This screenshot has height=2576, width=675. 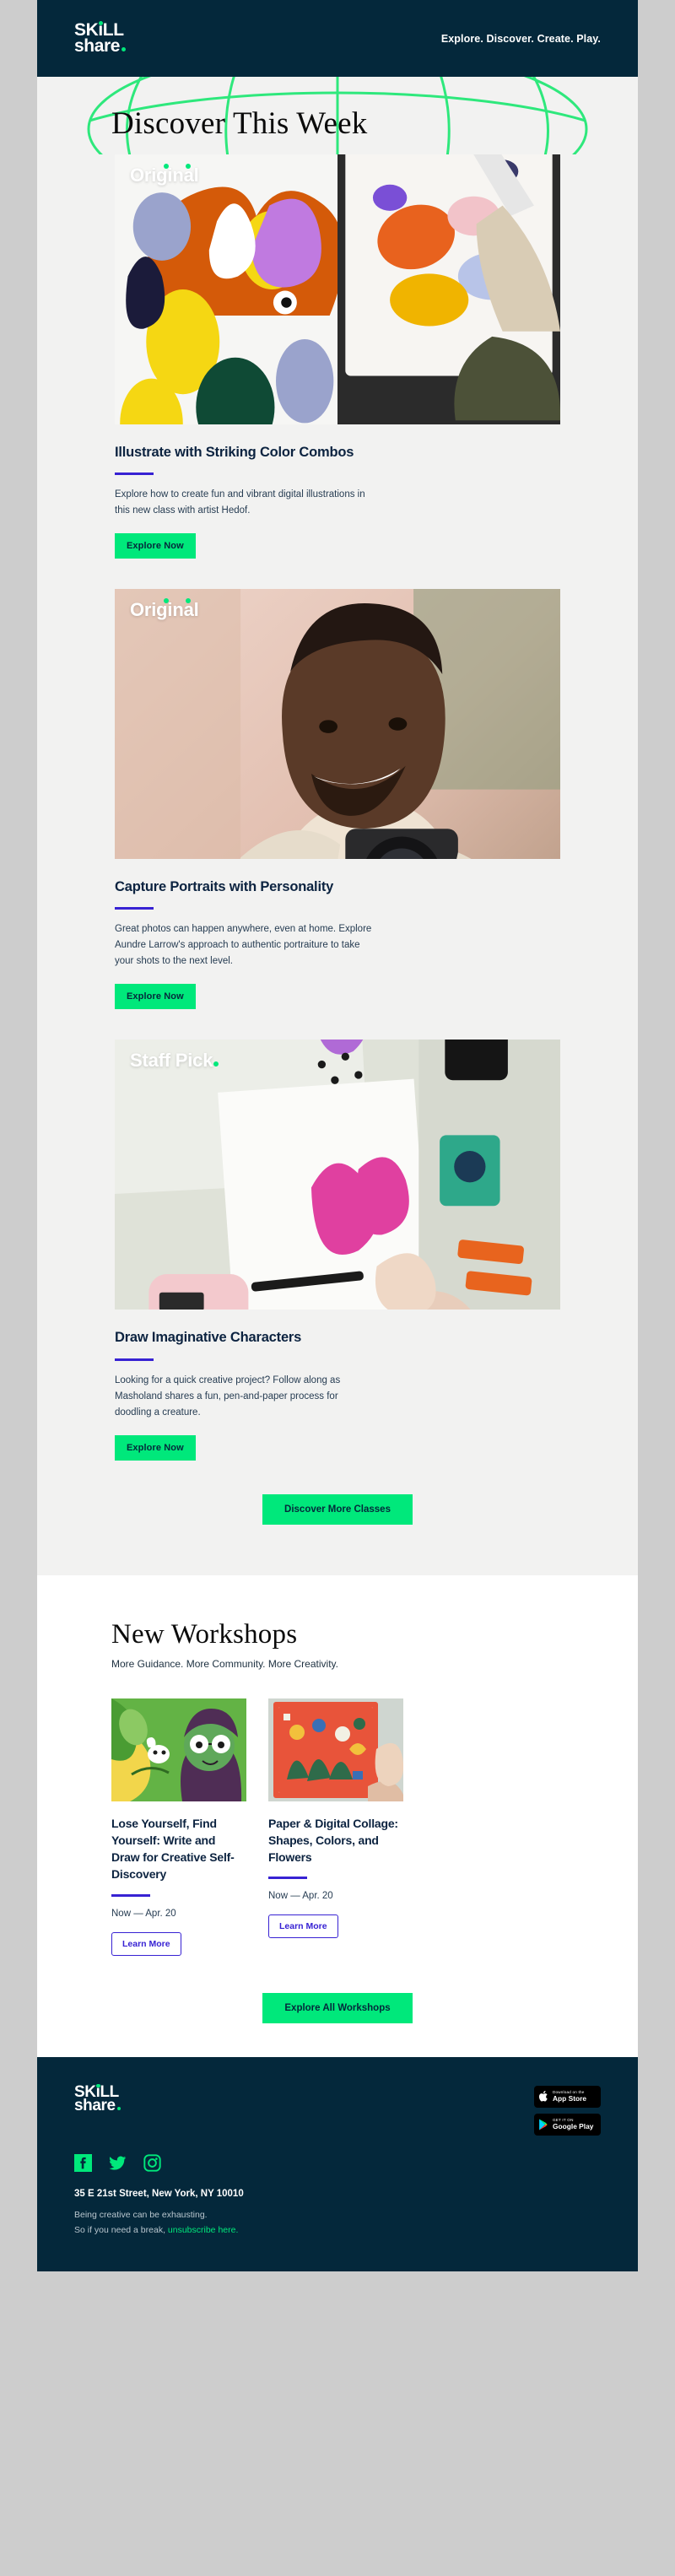 I want to click on workshops-title: New Workshops, so click(x=204, y=1634).